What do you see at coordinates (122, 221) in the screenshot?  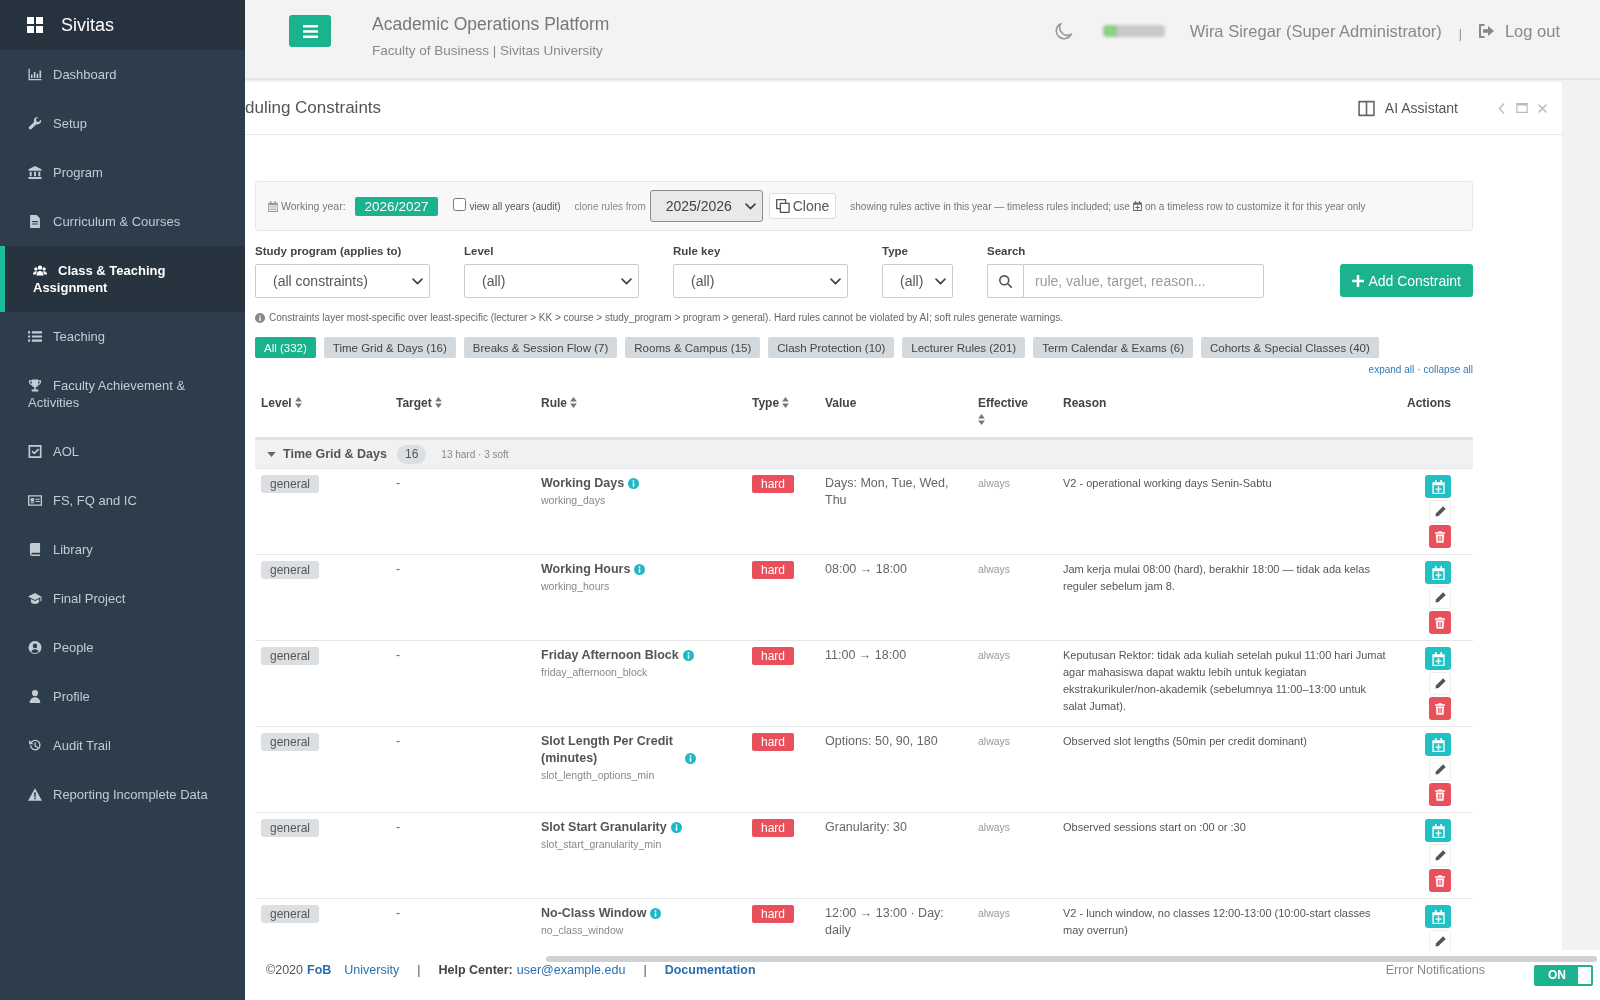 I see `sidebar-item: Curriculum & Courses` at bounding box center [122, 221].